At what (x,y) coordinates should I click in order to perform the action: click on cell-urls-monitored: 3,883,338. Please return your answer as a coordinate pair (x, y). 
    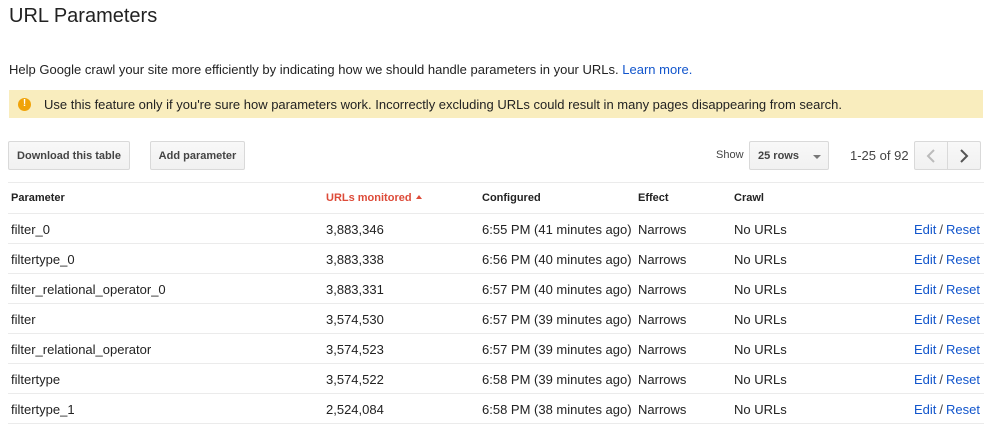
    Looking at the image, I should click on (355, 259).